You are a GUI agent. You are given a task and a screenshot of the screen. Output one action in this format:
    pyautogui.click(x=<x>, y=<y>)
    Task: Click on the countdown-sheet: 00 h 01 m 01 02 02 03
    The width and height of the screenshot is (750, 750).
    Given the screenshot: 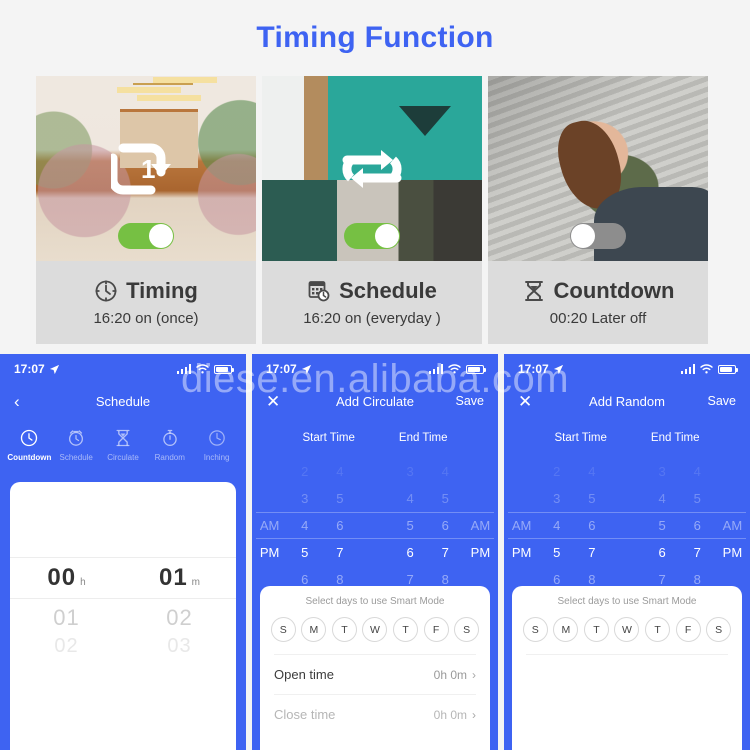 What is the action you would take?
    pyautogui.click(x=123, y=616)
    